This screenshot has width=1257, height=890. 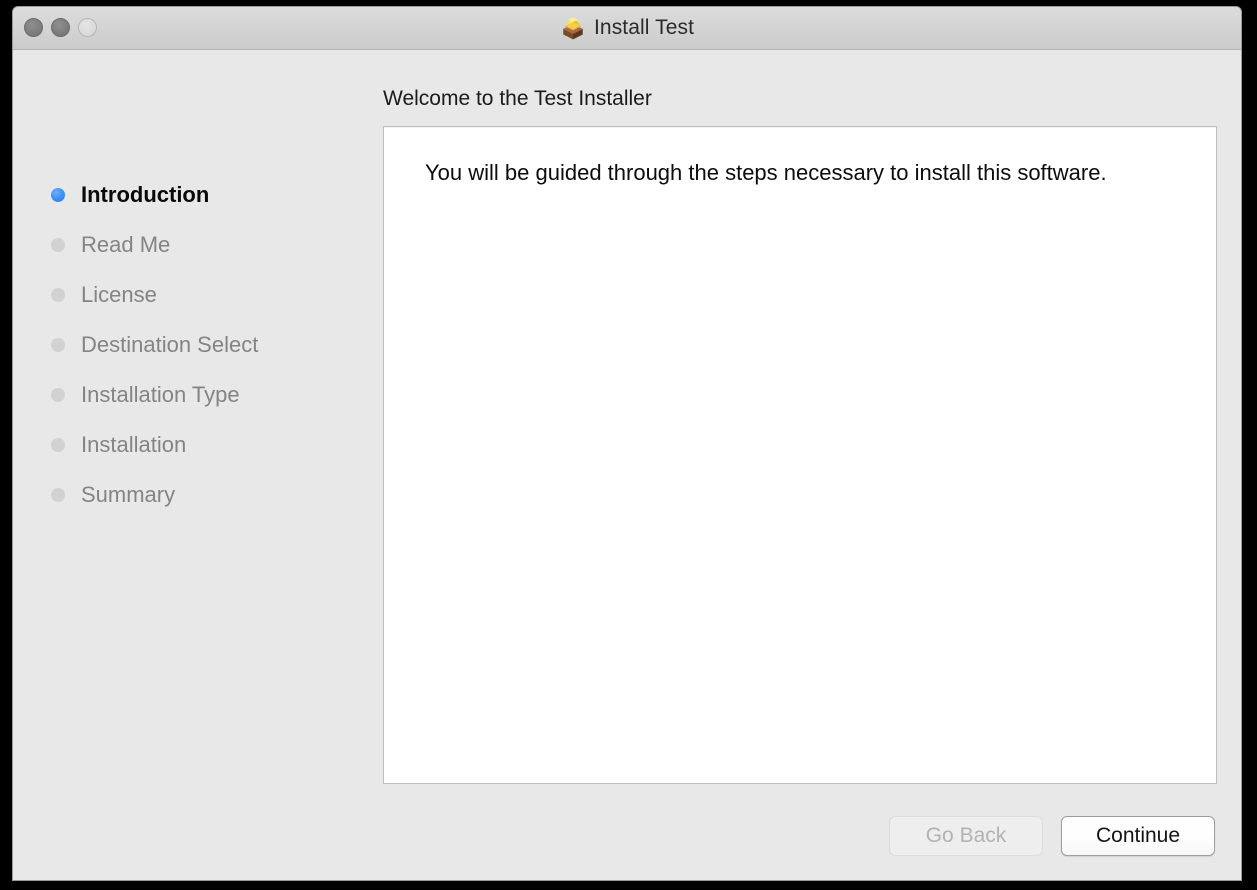 What do you see at coordinates (33, 27) in the screenshot?
I see `close-button-icon` at bounding box center [33, 27].